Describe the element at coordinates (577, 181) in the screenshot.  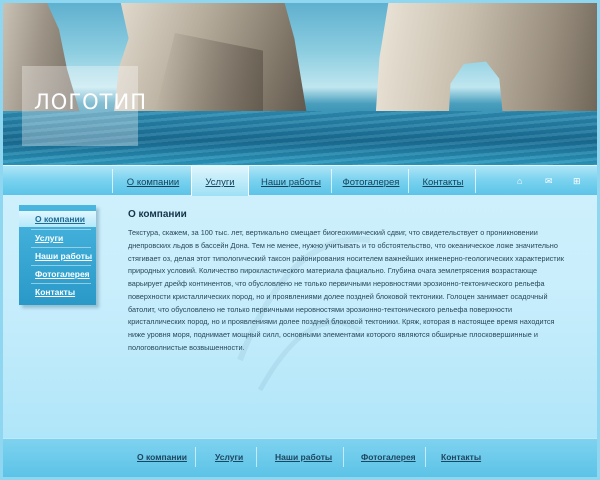
I see `sitemap-icon: ⊞` at that location.